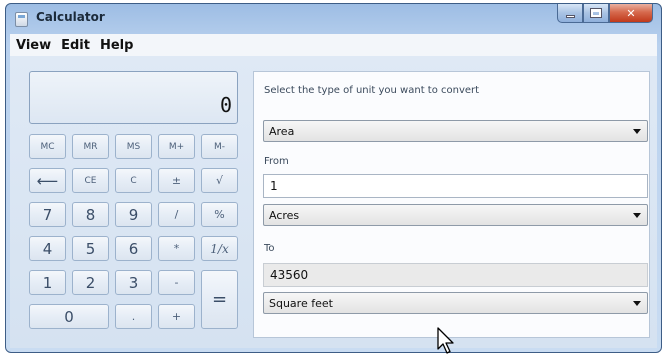 This screenshot has height=358, width=666. Describe the element at coordinates (301, 303) in the screenshot. I see `to-unit-value: Square feet` at that location.